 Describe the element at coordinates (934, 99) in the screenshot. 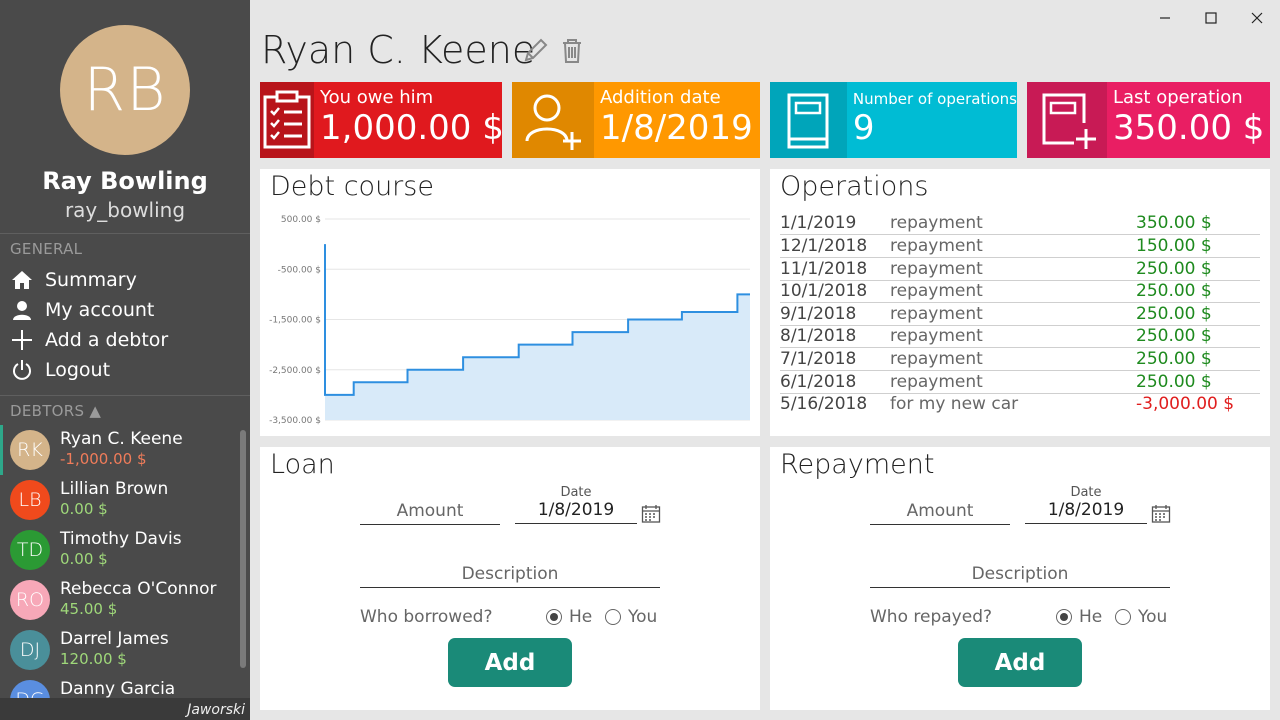

I see `tile-label: Number of operations` at that location.